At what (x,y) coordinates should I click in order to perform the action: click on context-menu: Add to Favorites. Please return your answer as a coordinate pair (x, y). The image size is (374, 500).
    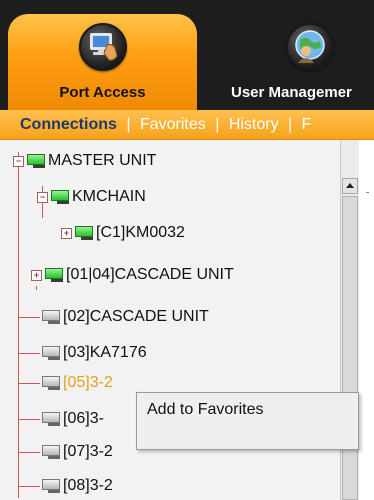
    Looking at the image, I should click on (247, 421).